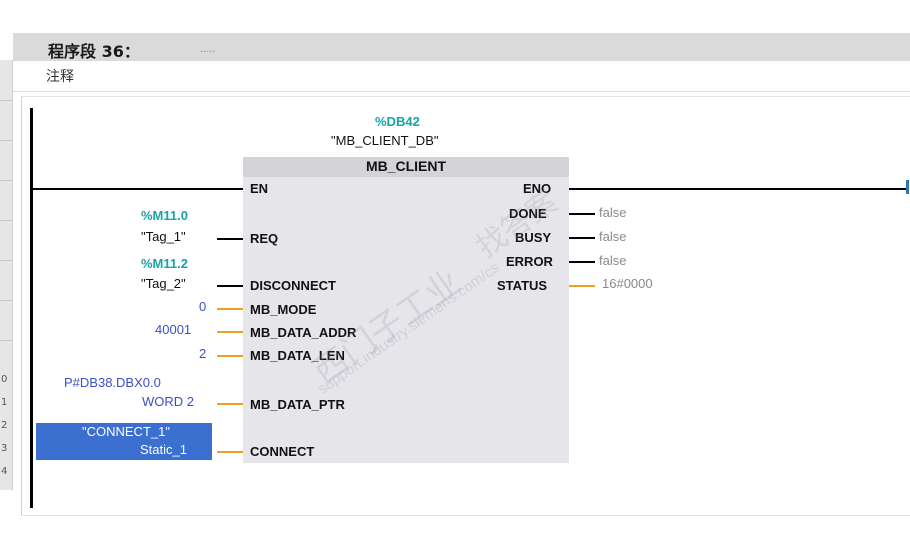  I want to click on pin-mb-data-ptr: MB_DATA_PTR, so click(297, 404).